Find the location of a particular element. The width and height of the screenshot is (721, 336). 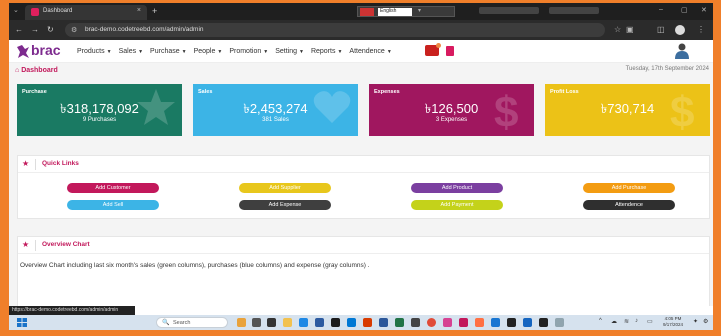

tab-close-icon: × is located at coordinates (139, 10).